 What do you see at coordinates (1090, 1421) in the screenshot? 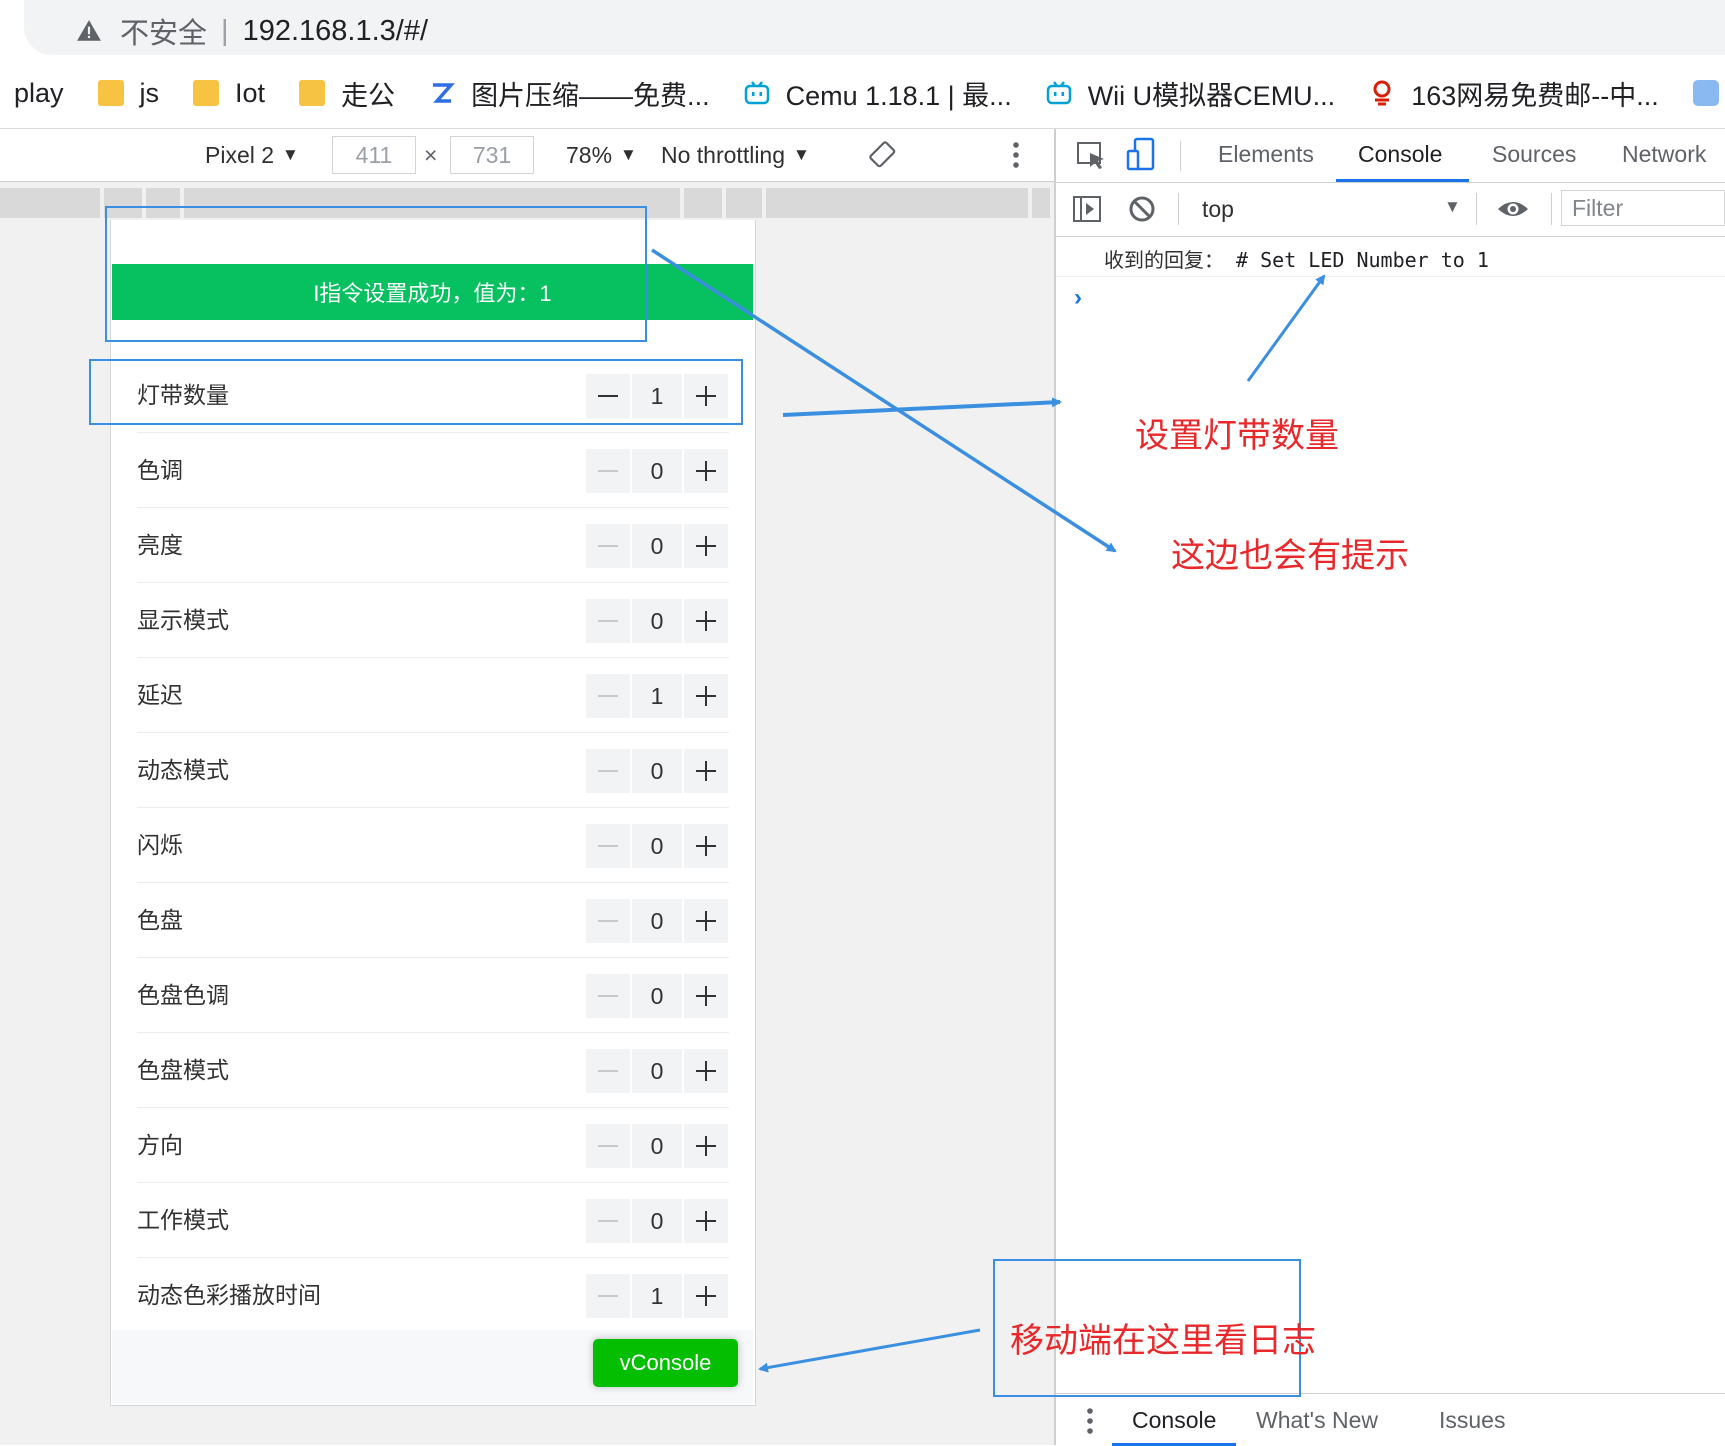
I see `drawer-menu-icon` at bounding box center [1090, 1421].